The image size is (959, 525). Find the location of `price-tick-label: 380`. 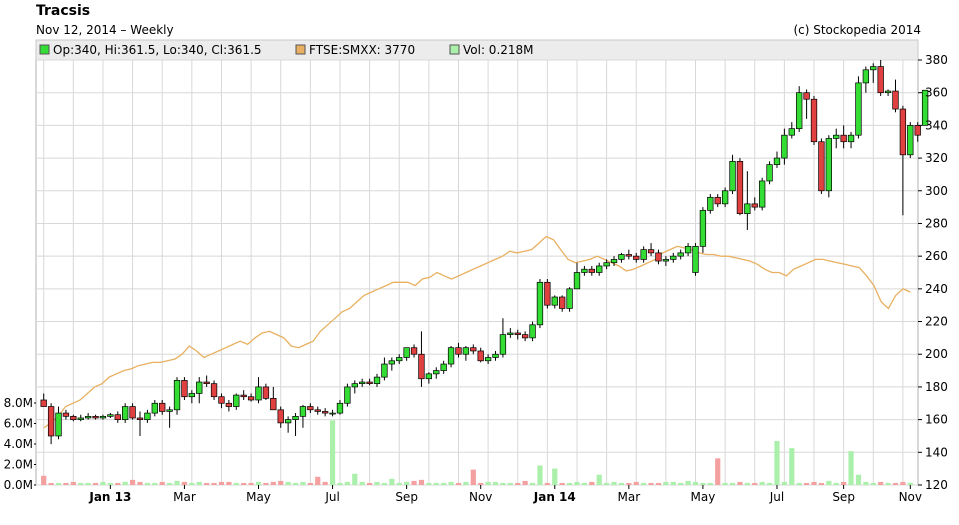

price-tick-label: 380 is located at coordinates (936, 60).